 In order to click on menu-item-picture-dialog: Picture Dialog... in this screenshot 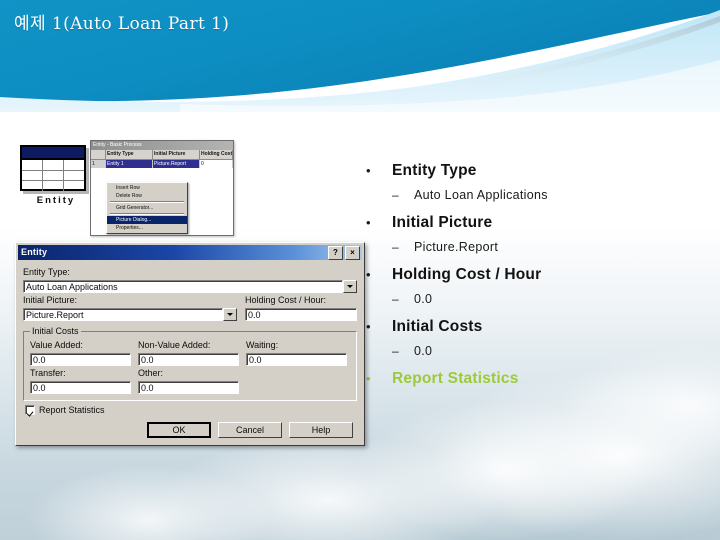, I will do `click(147, 220)`.